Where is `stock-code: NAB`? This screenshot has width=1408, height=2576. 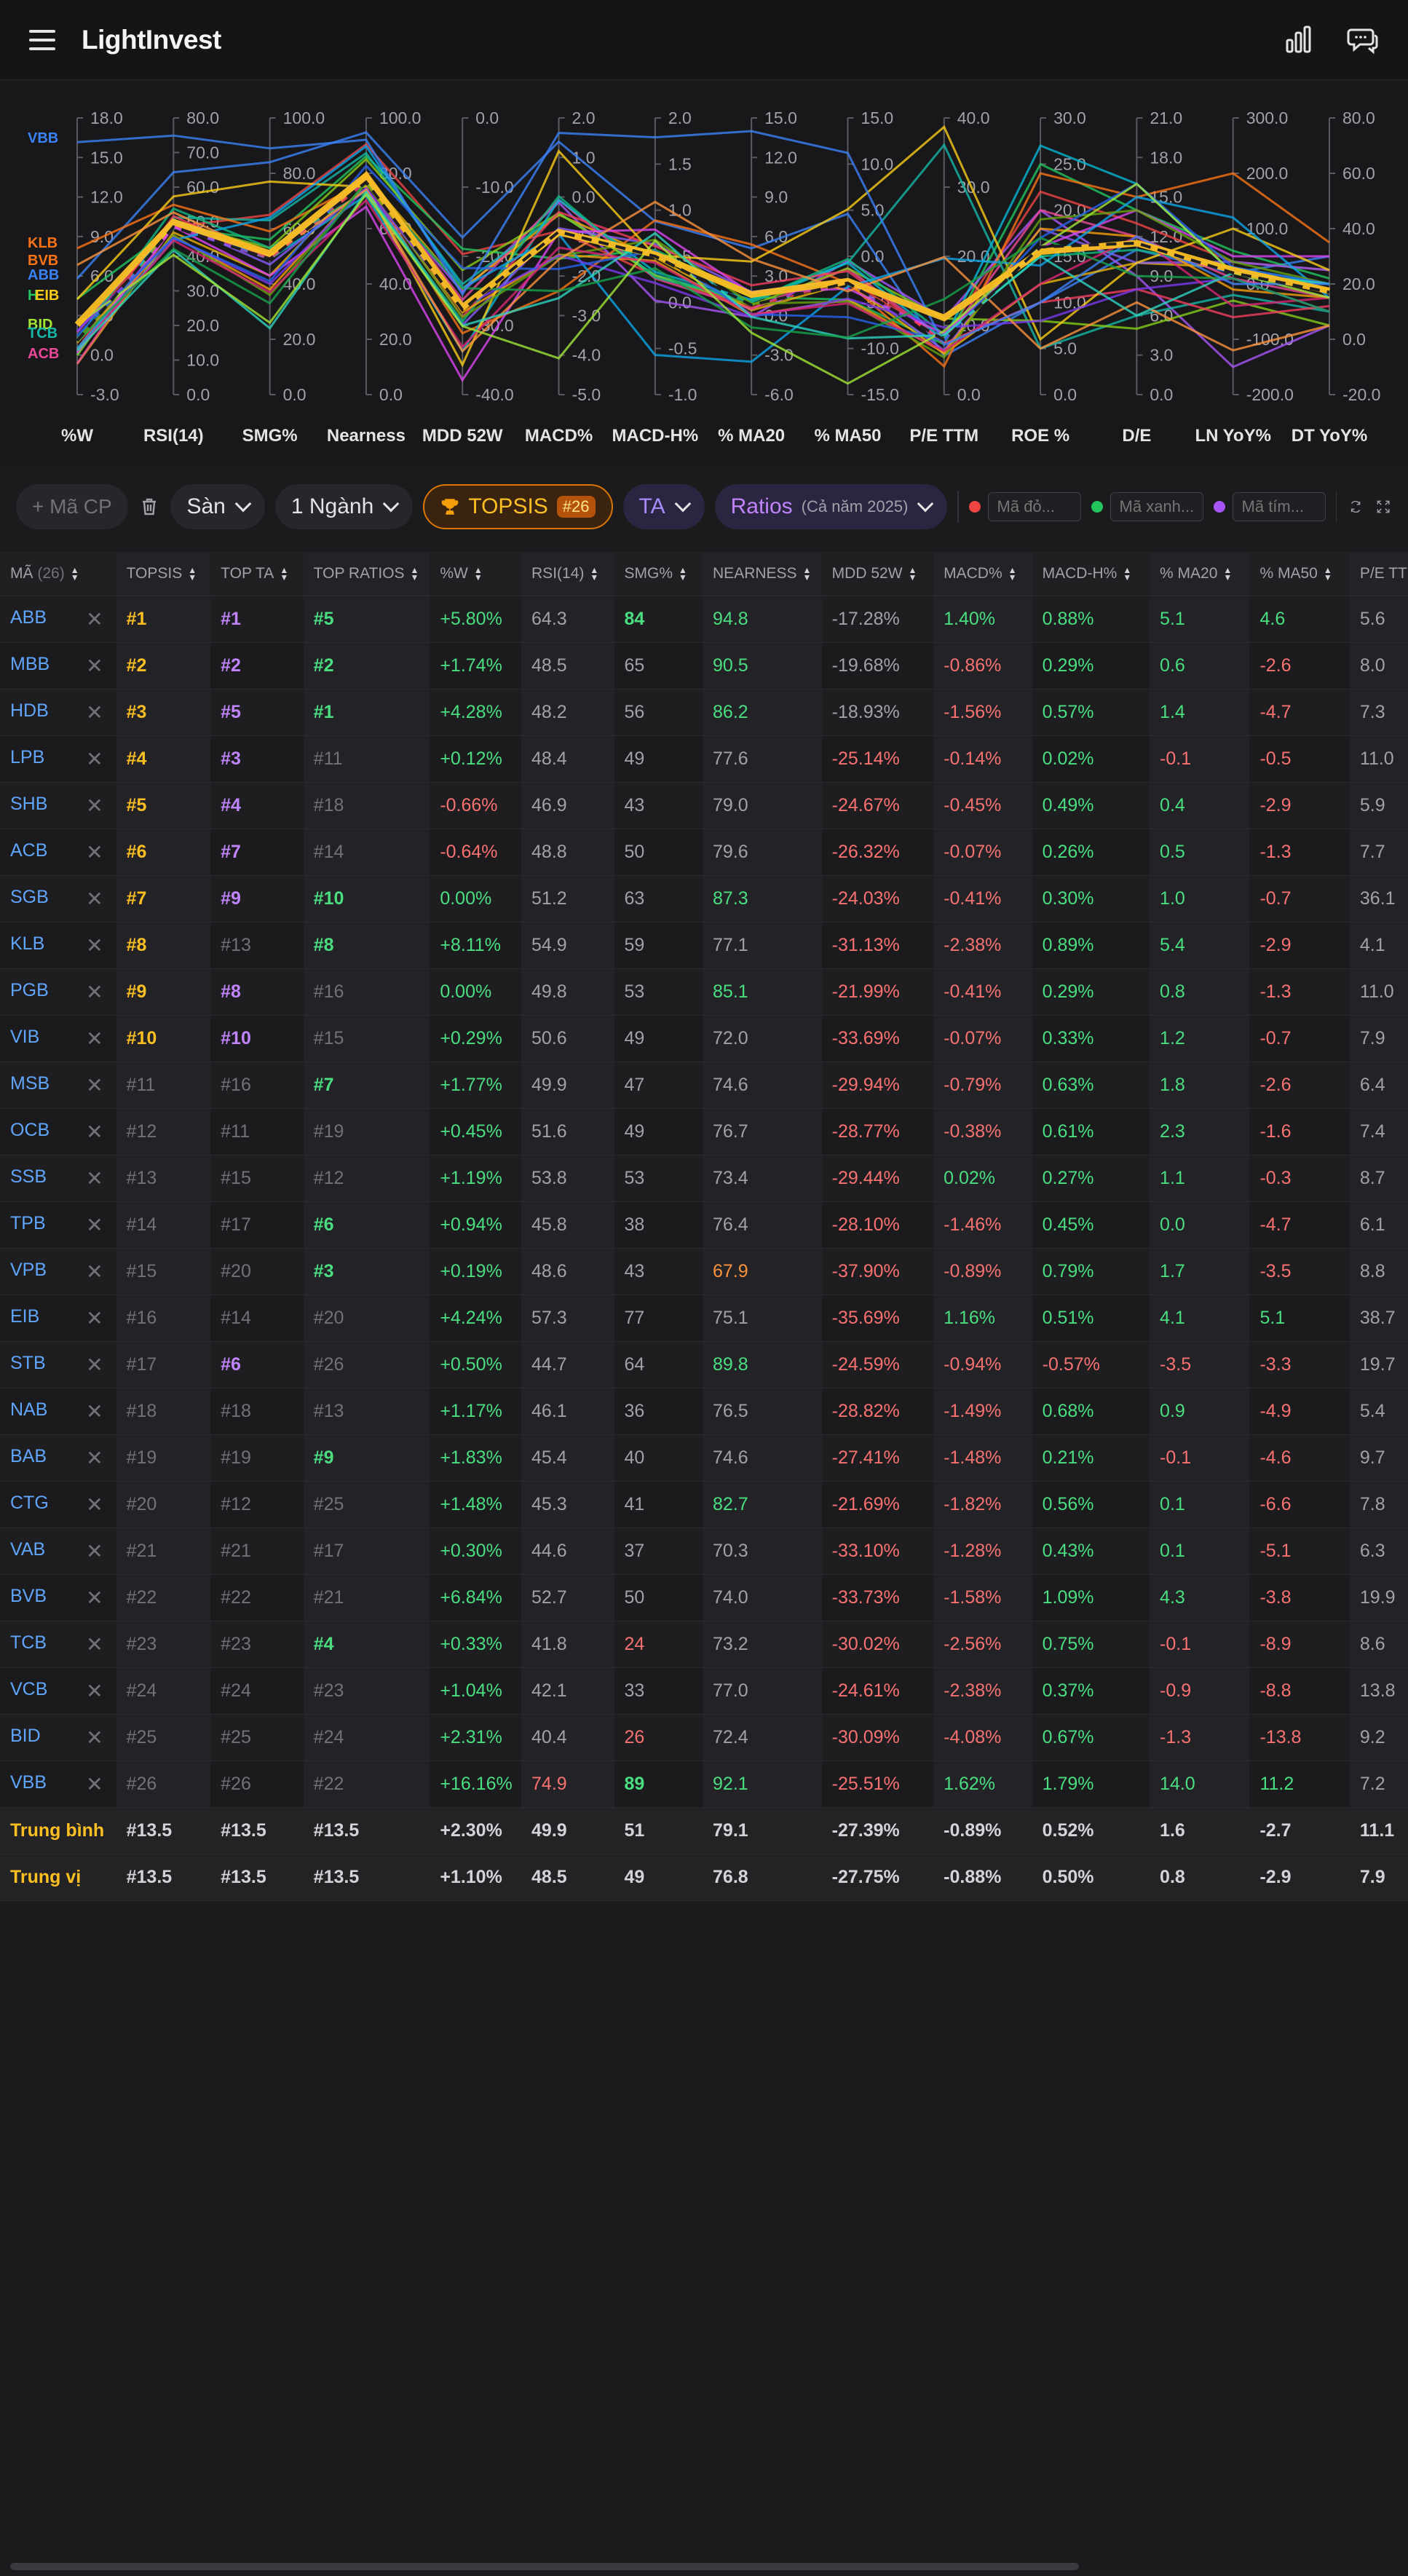
stock-code: NAB is located at coordinates (28, 1410).